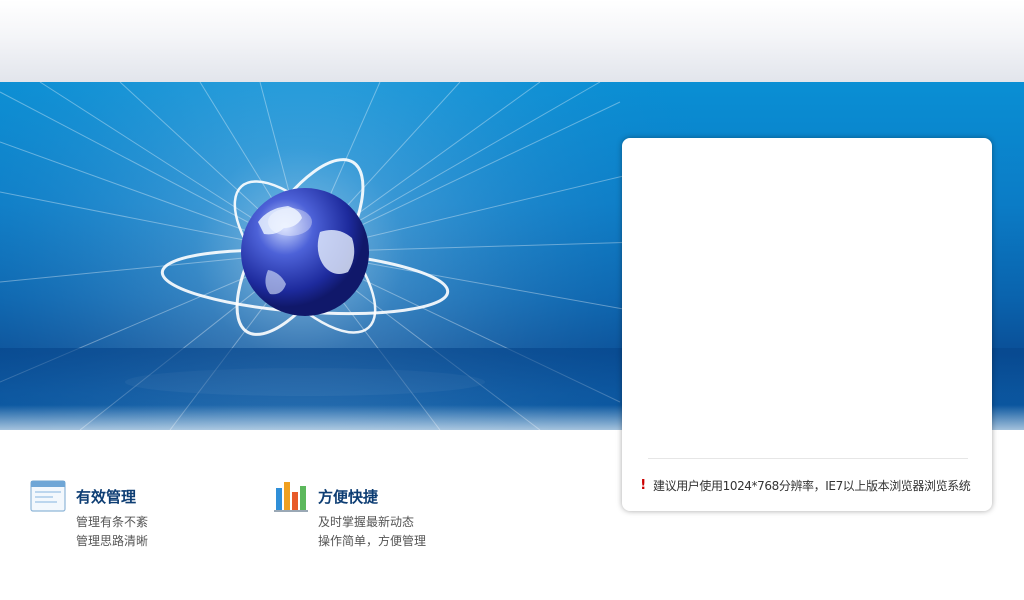 The width and height of the screenshot is (1024, 600). Describe the element at coordinates (112, 522) in the screenshot. I see `feature-description: 管理有条不紊` at that location.